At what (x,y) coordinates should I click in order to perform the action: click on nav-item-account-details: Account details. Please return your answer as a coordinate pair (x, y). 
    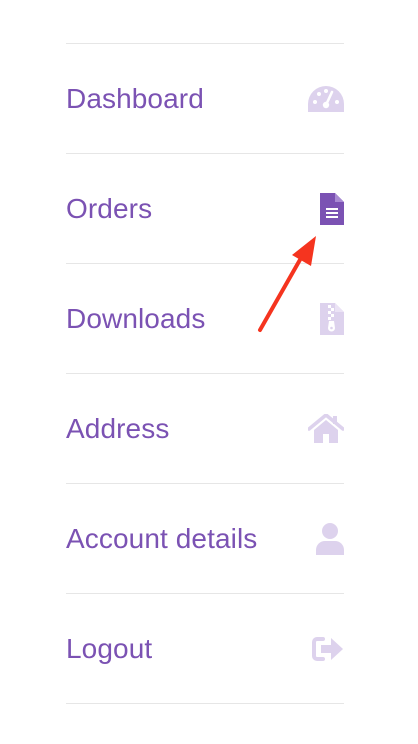
    Looking at the image, I should click on (205, 539).